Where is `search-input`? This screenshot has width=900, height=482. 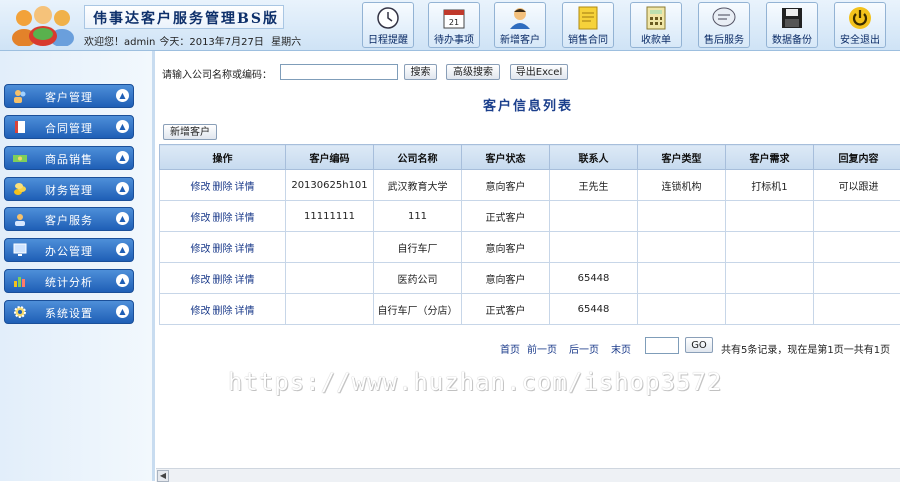
search-input is located at coordinates (339, 72).